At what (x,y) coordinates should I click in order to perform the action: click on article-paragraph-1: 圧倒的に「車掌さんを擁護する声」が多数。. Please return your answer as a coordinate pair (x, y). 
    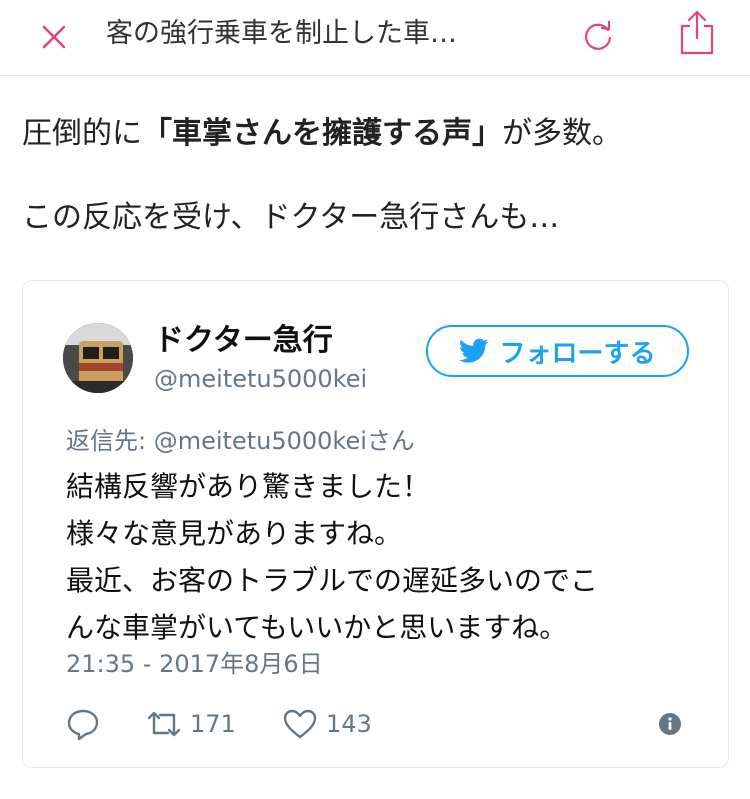
    Looking at the image, I should click on (322, 134).